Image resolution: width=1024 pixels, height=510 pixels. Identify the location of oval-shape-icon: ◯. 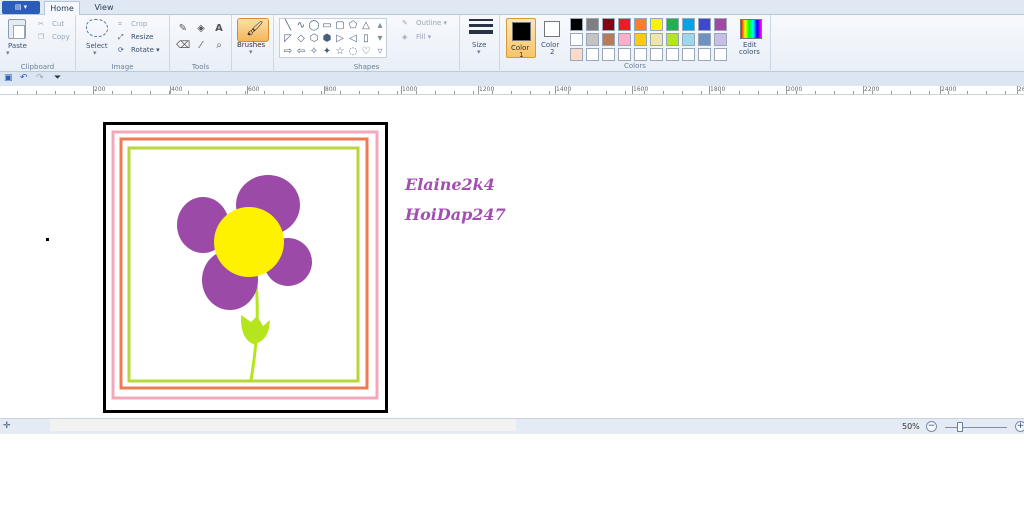
(314, 26).